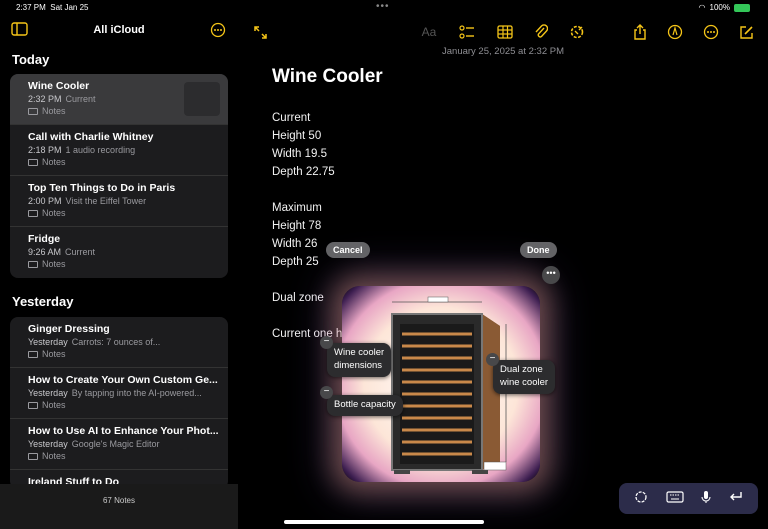  What do you see at coordinates (467, 32) in the screenshot?
I see `checklist-icon` at bounding box center [467, 32].